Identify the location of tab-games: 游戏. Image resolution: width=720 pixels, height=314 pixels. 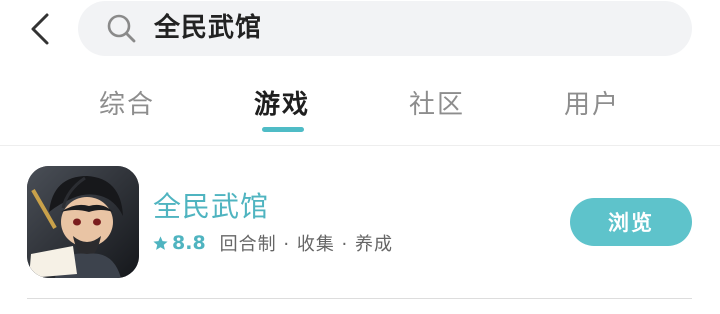
(282, 102).